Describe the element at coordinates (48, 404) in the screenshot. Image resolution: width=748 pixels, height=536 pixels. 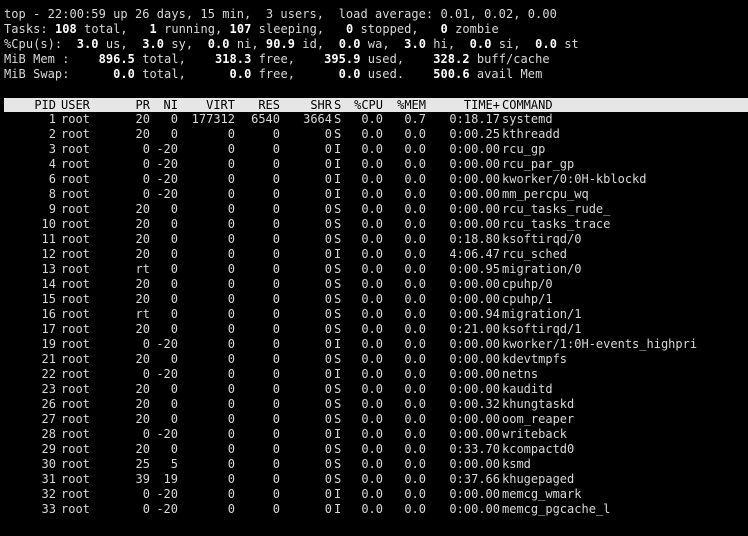
I see `proc-pid: 26` at that location.